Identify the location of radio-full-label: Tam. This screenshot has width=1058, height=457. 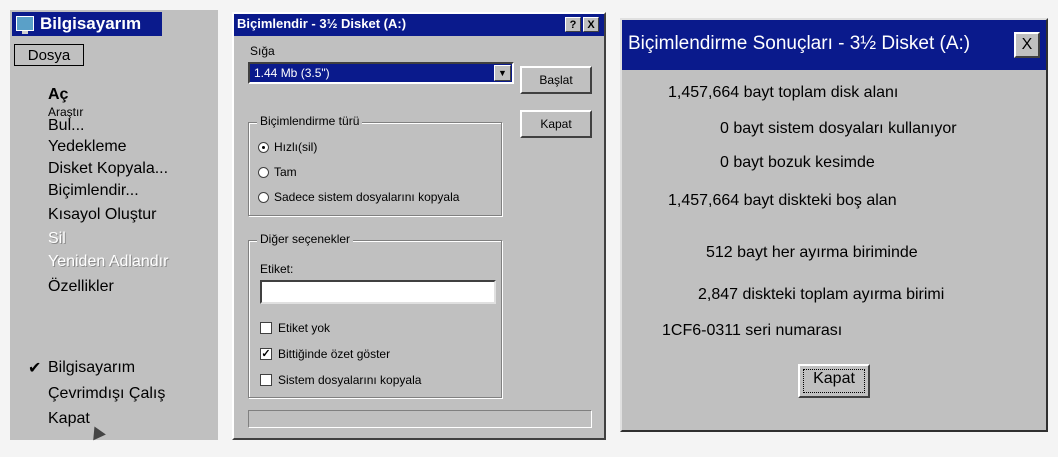
(285, 172).